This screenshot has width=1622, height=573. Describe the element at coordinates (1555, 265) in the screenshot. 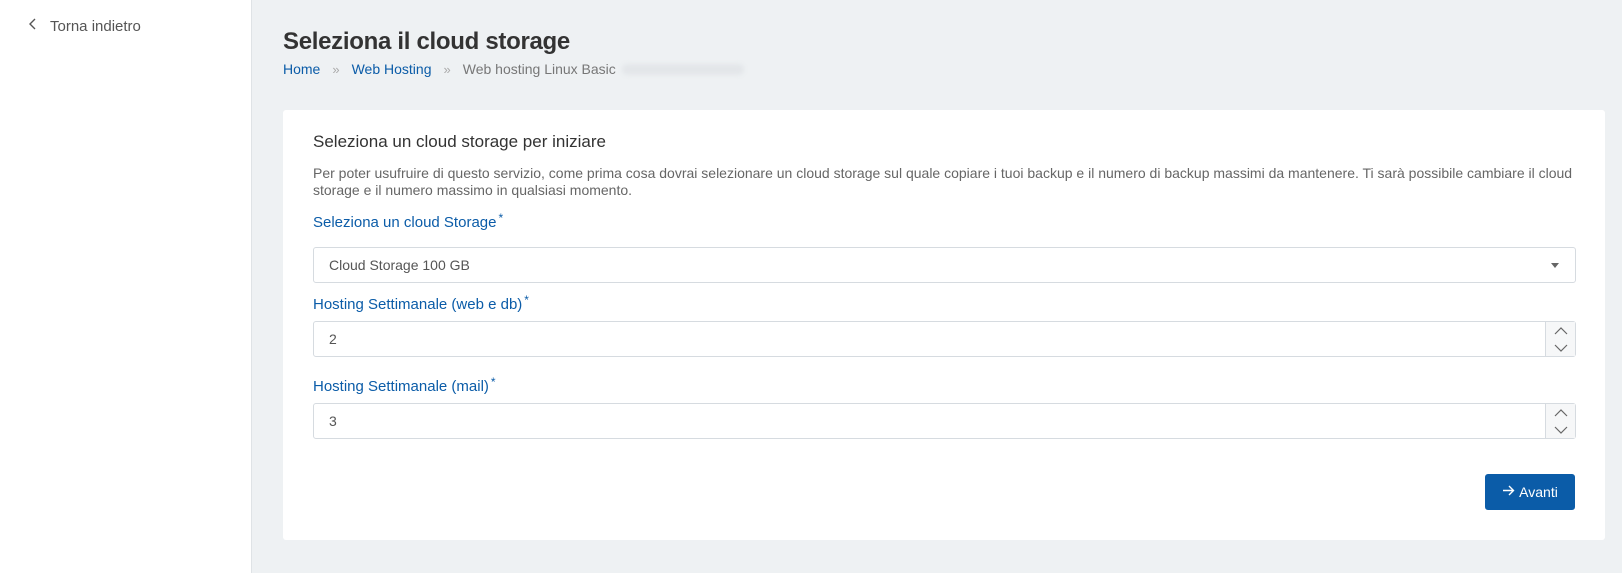

I see `caret-down-icon` at that location.